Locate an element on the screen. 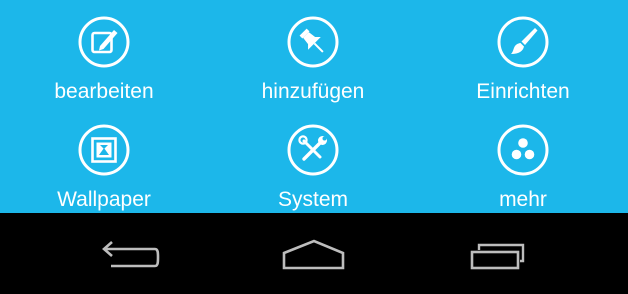  paintbrush-icon is located at coordinates (523, 42).